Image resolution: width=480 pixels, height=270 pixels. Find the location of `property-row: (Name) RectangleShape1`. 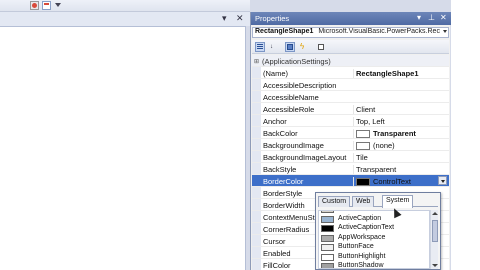

property-row: (Name) RectangleShape1 is located at coordinates (350, 73).